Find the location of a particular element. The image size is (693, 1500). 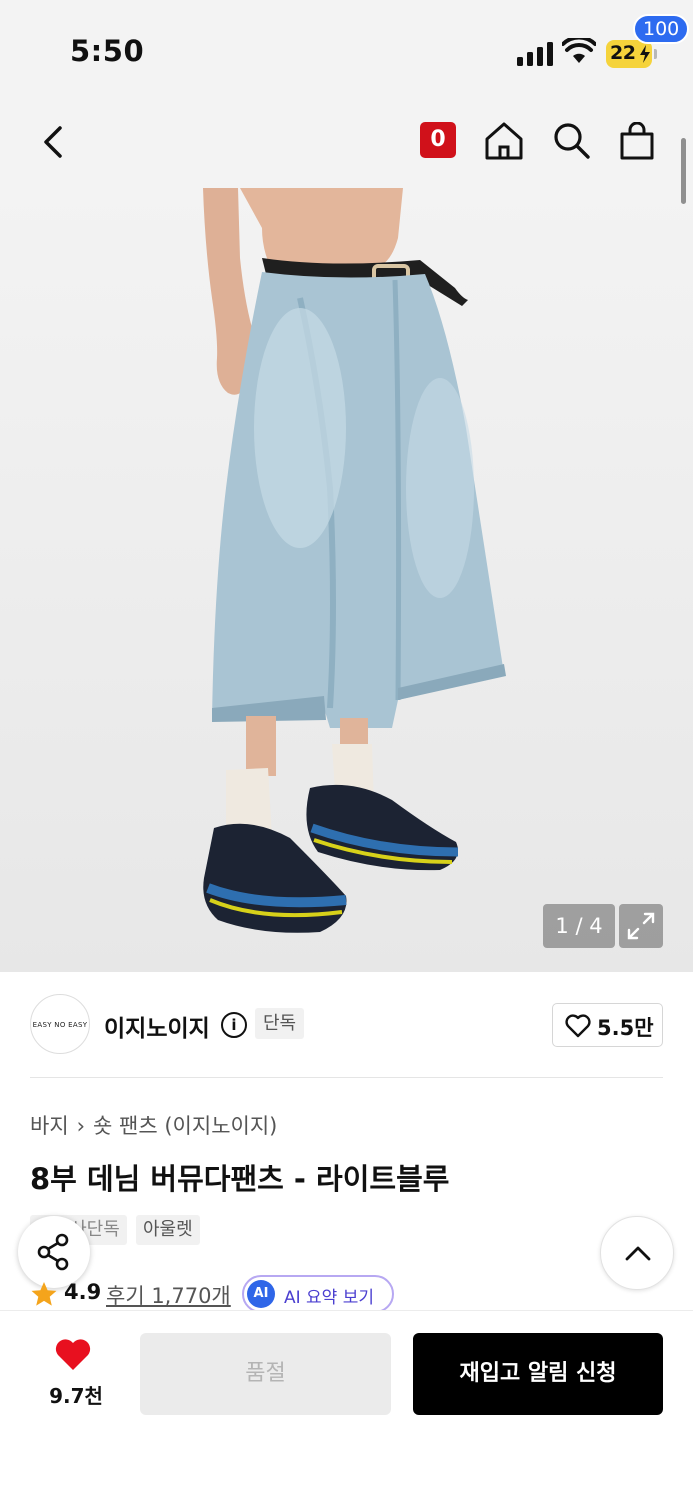

top-navigation: 0 is located at coordinates (346, 144).